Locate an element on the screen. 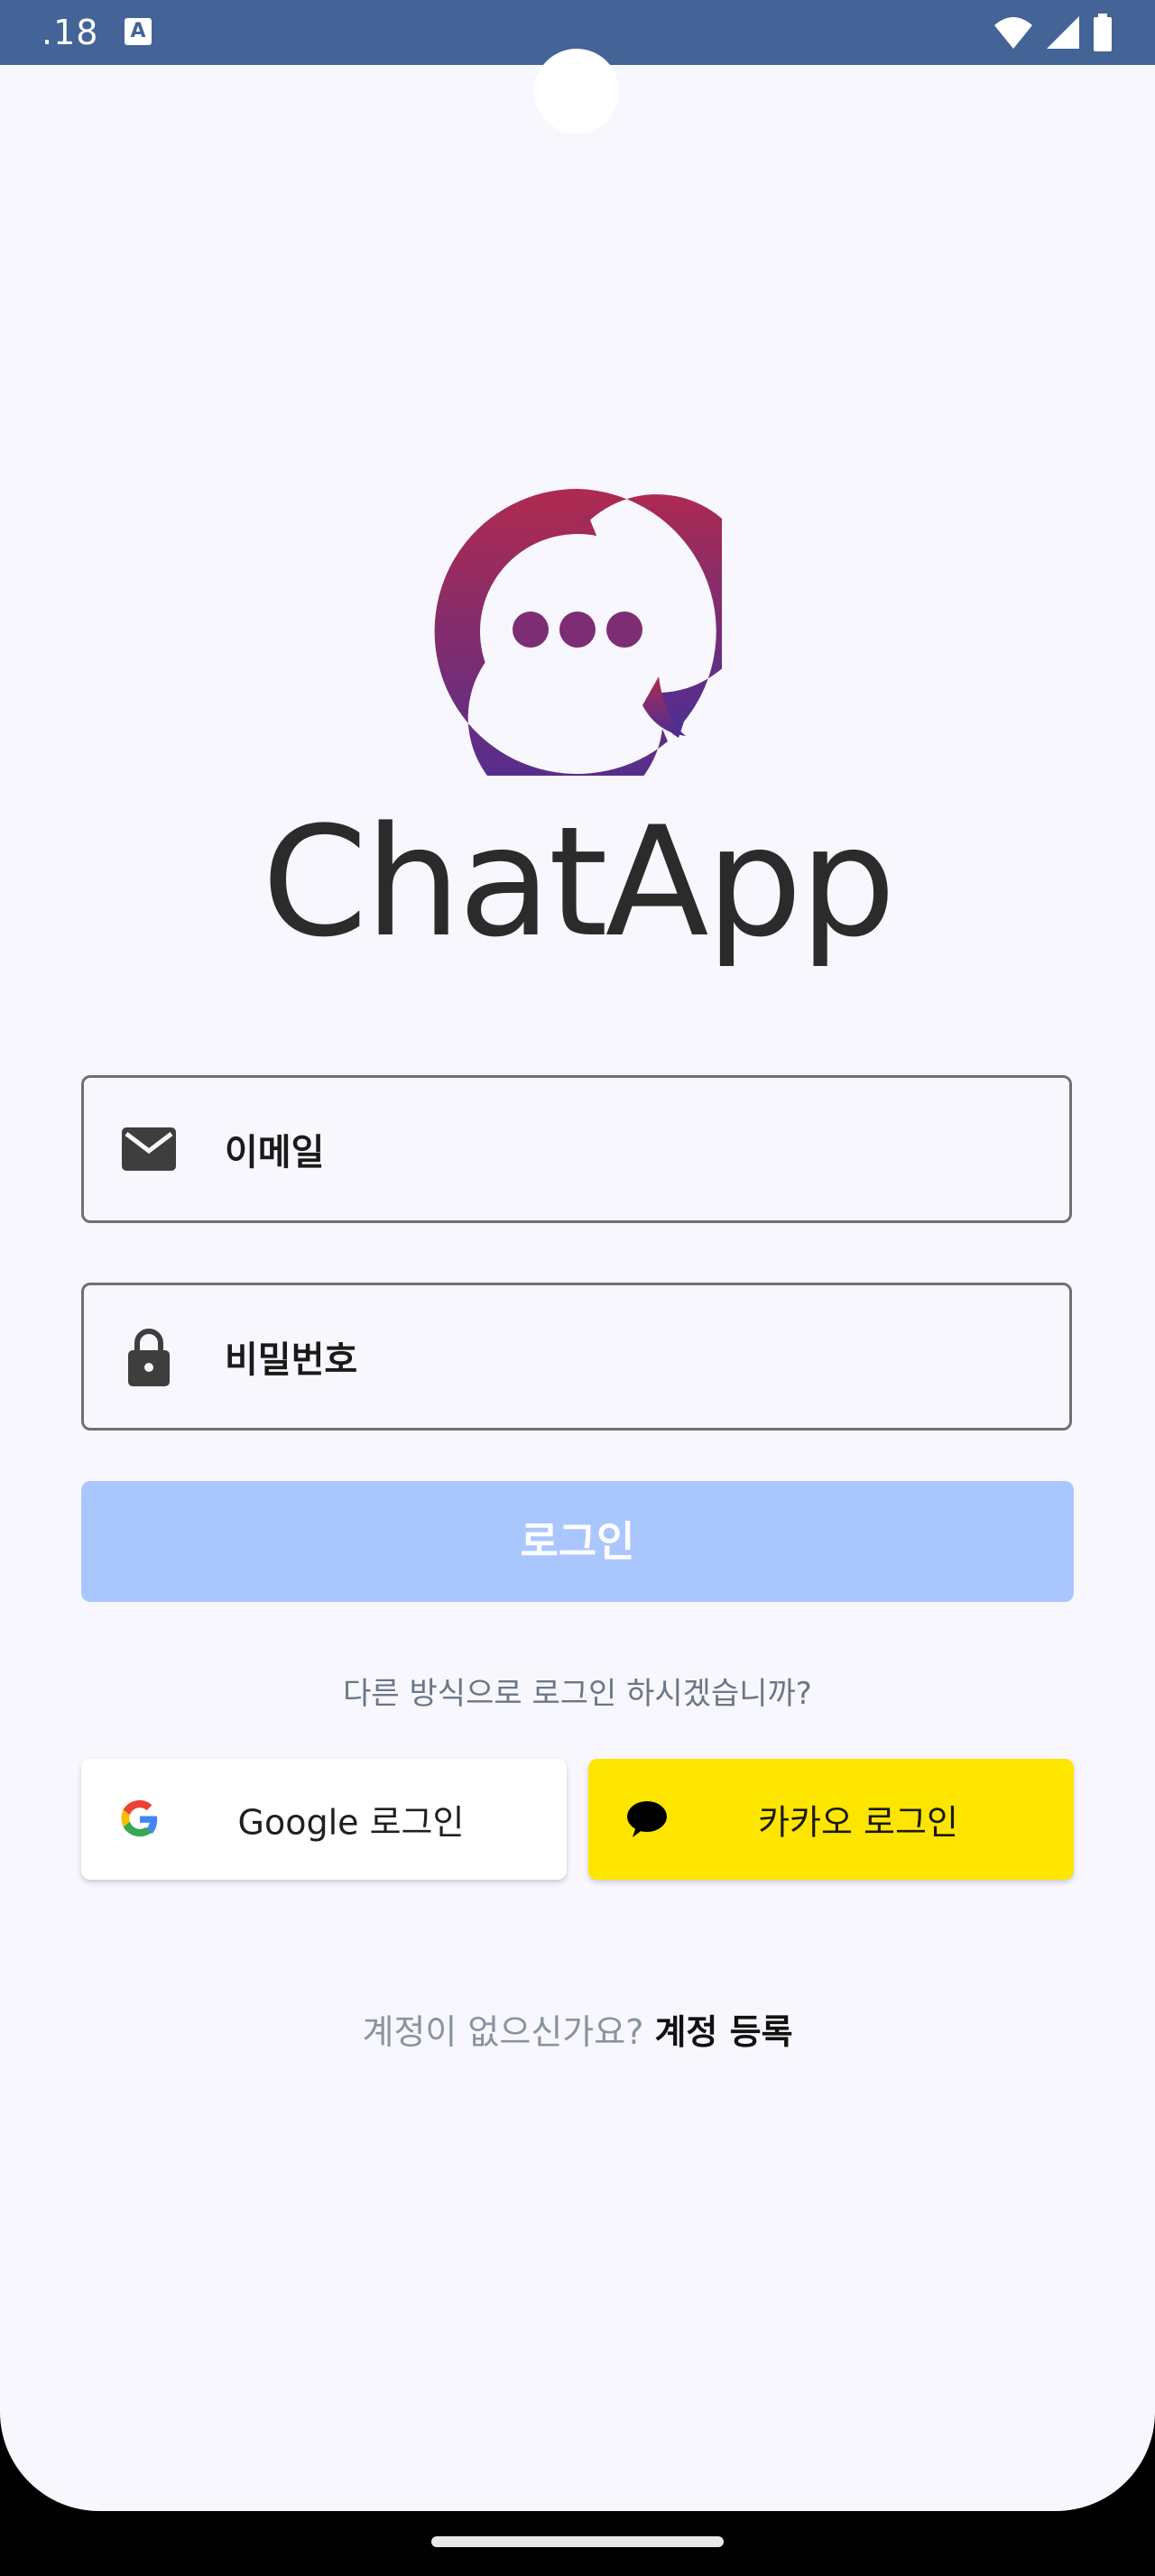 This screenshot has width=1155, height=2576. signup-link: 계정 등록 is located at coordinates (723, 2032).